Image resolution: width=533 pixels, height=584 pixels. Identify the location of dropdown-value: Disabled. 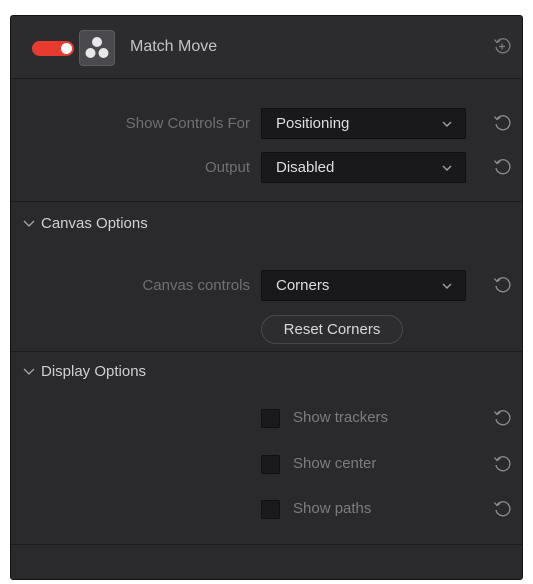
(305, 167).